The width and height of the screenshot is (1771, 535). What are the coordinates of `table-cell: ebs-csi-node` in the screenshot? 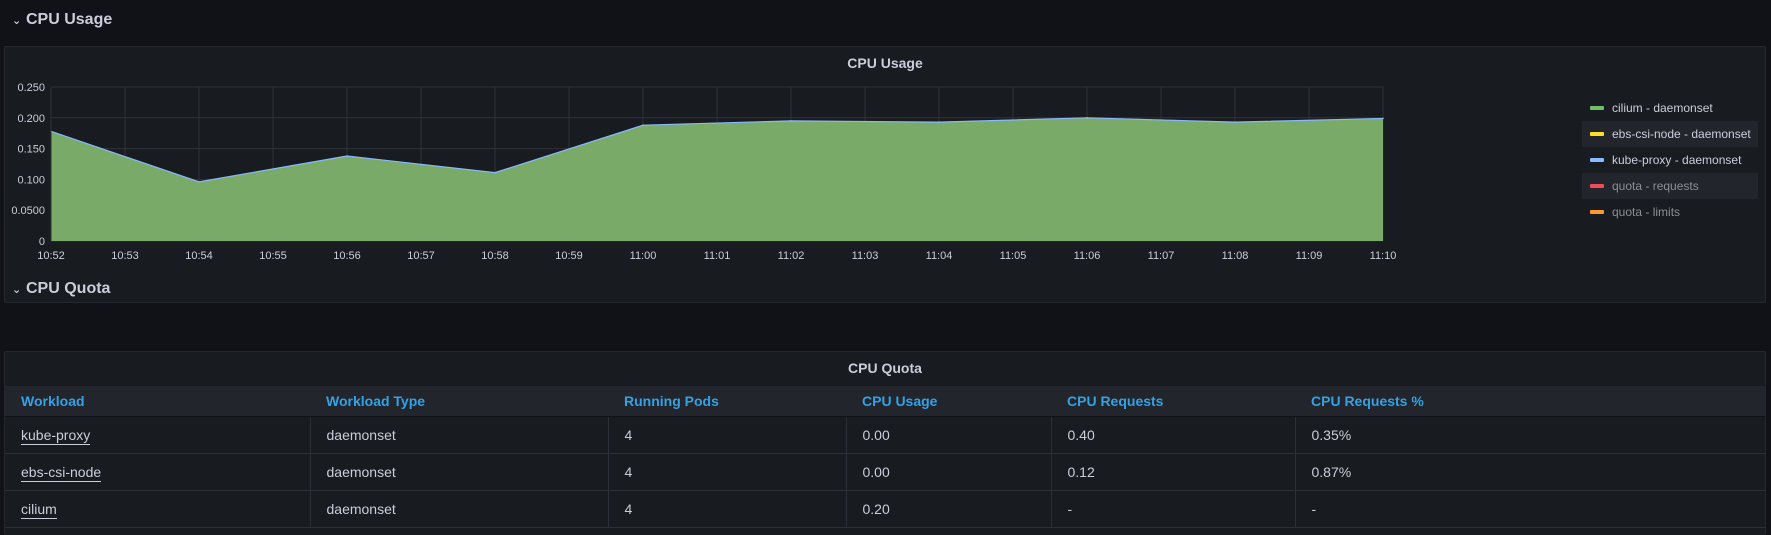 It's located at (158, 472).